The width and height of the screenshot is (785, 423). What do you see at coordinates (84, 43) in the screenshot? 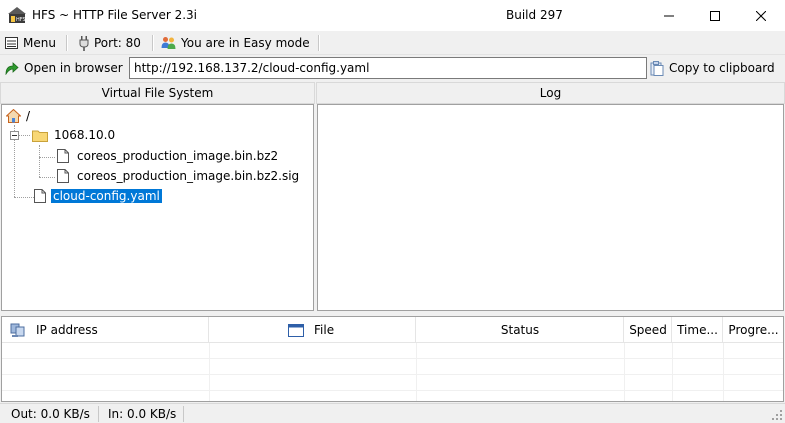
I see `plug-icon` at bounding box center [84, 43].